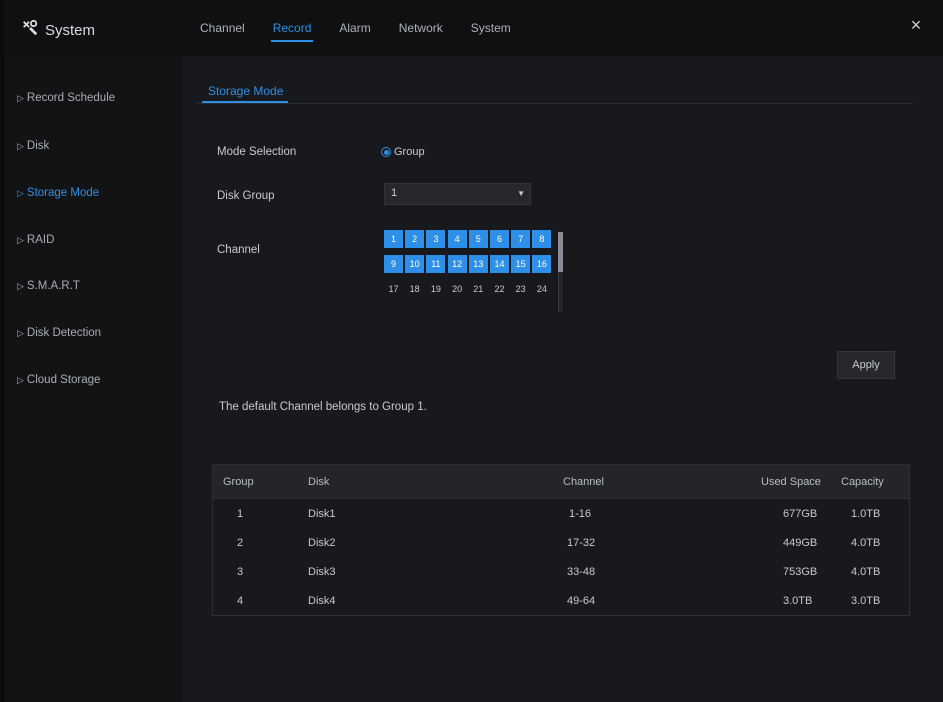 The width and height of the screenshot is (943, 702). Describe the element at coordinates (457, 289) in the screenshot. I see `channel-cell: 20` at that location.